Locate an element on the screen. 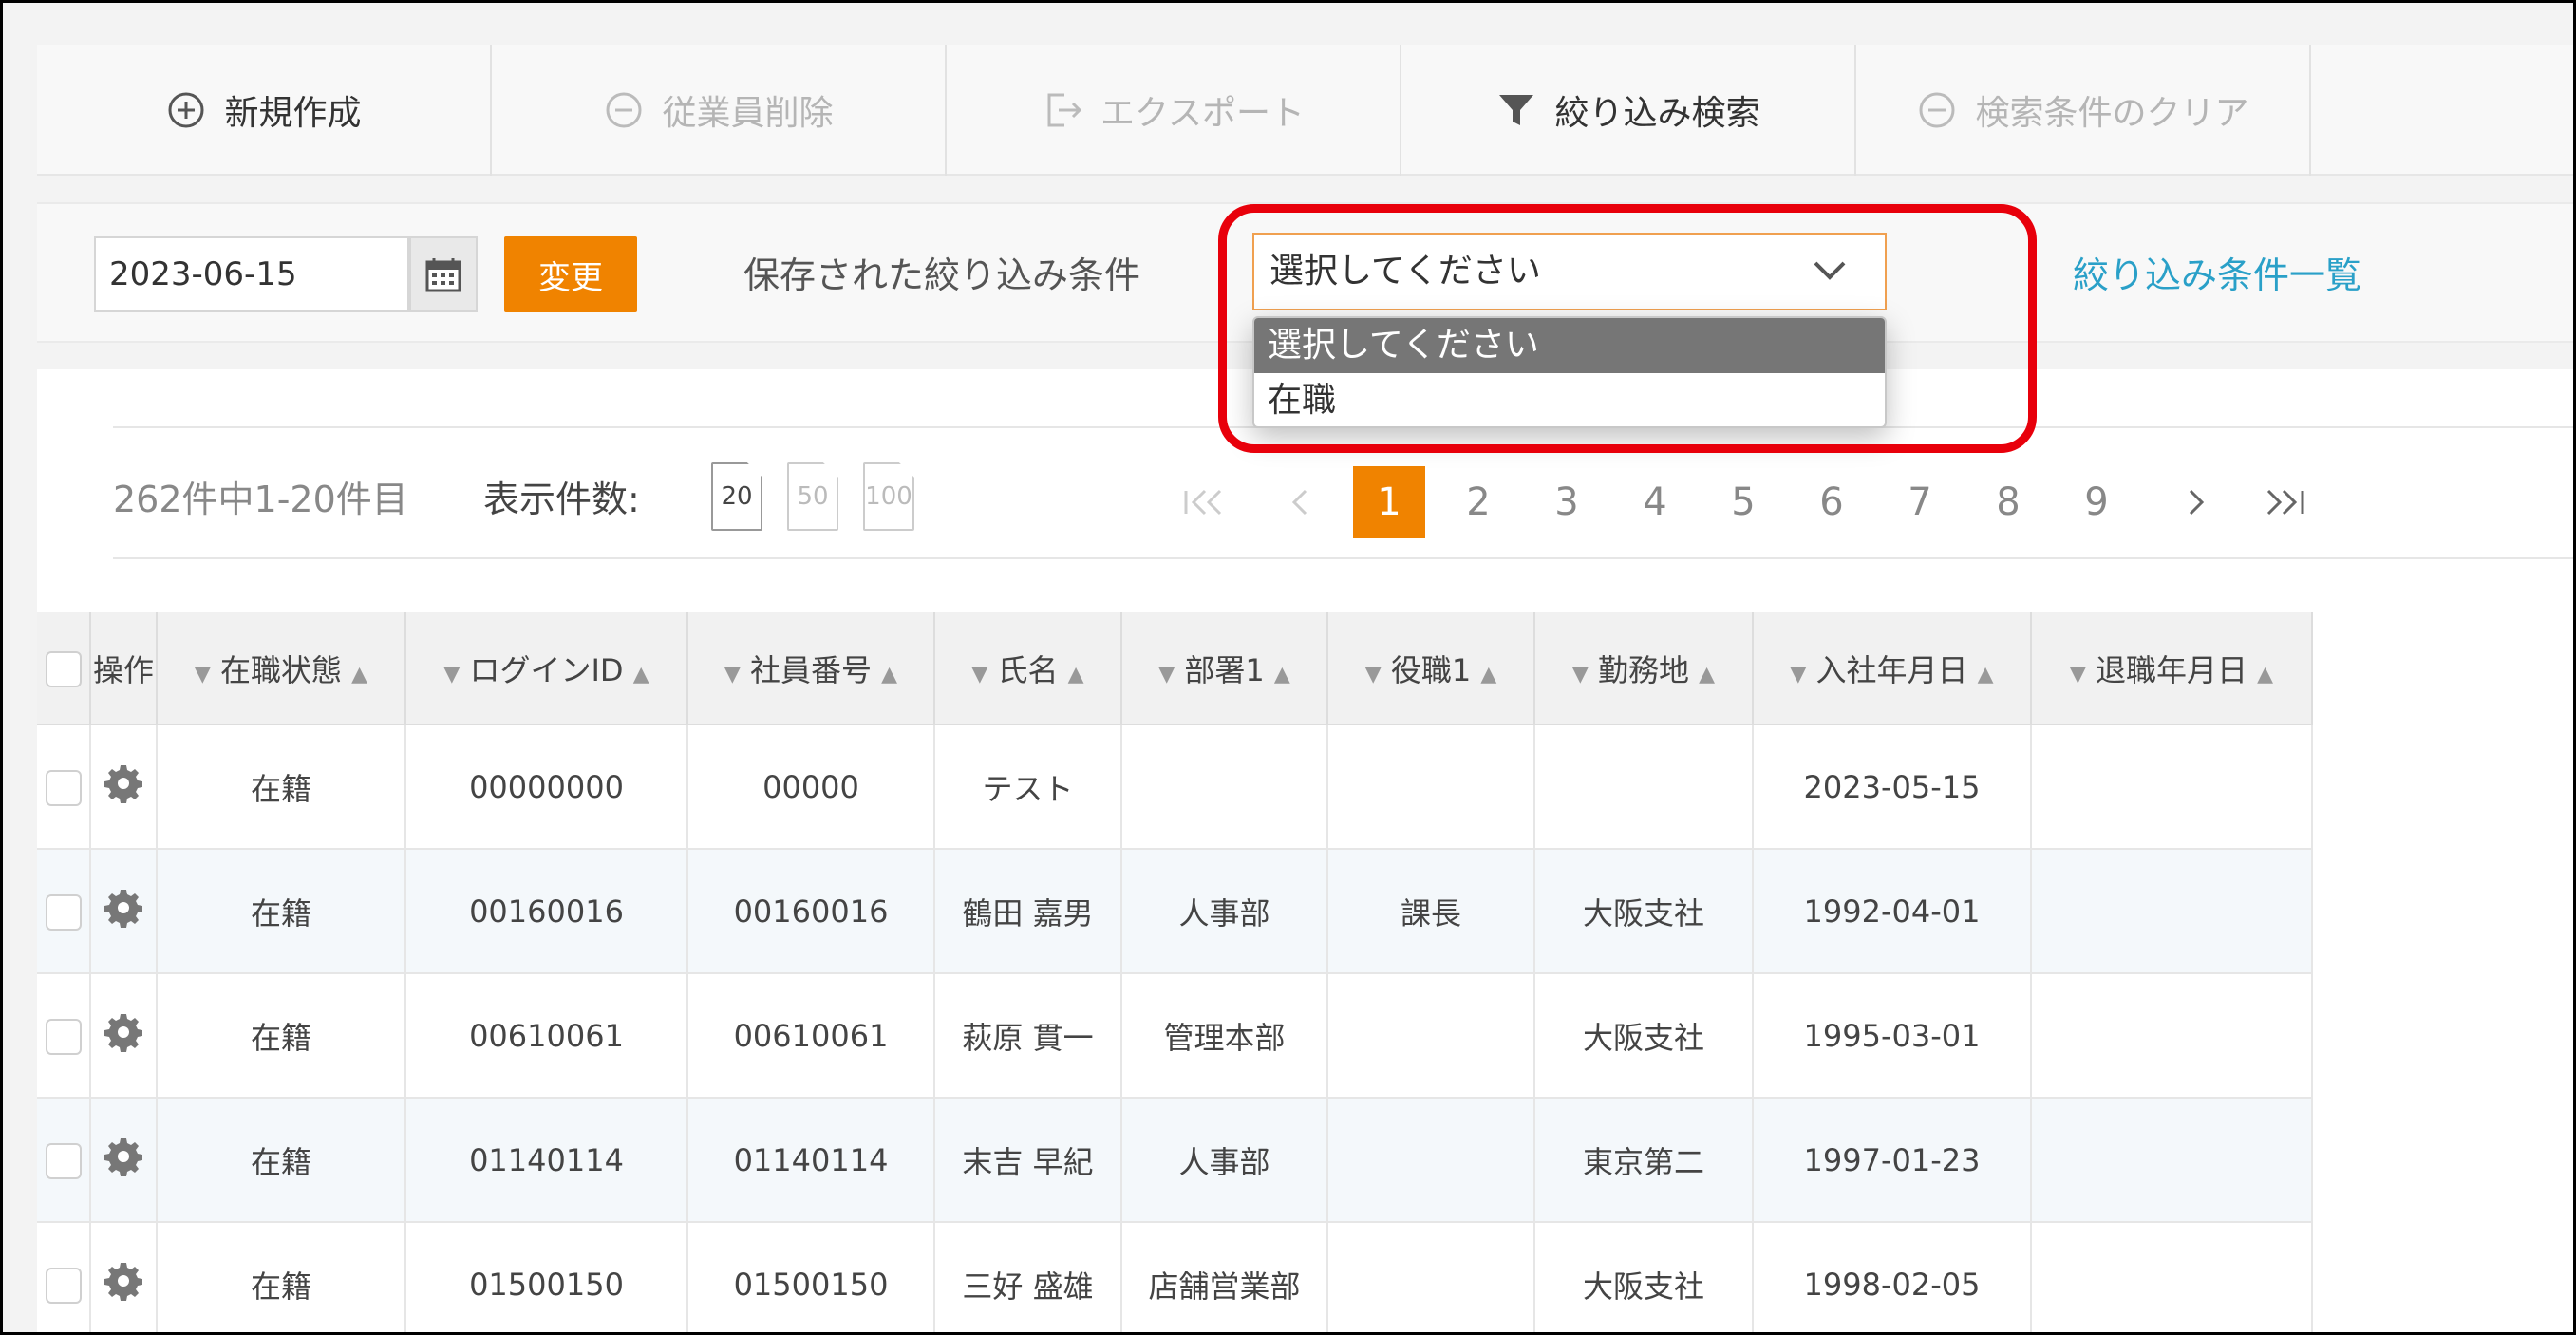 This screenshot has height=1335, width=2576. change-button: 変更 is located at coordinates (570, 274).